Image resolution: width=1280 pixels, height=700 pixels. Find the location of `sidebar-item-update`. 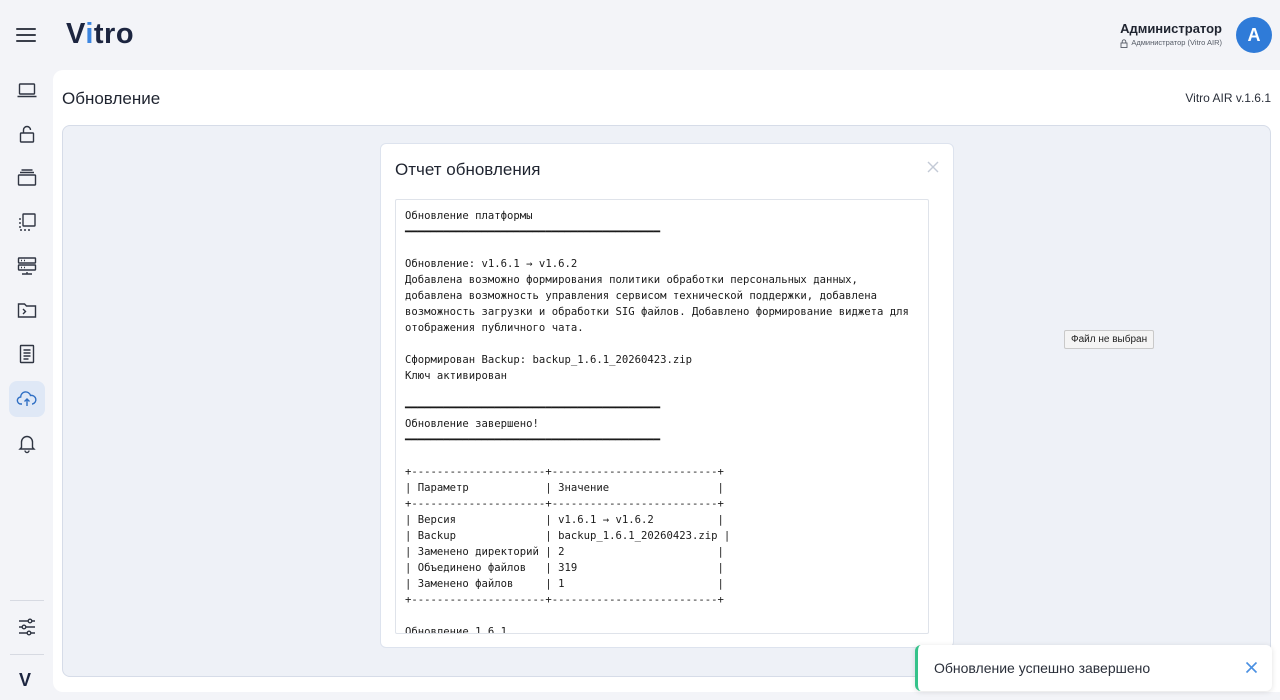

sidebar-item-update is located at coordinates (27, 399).